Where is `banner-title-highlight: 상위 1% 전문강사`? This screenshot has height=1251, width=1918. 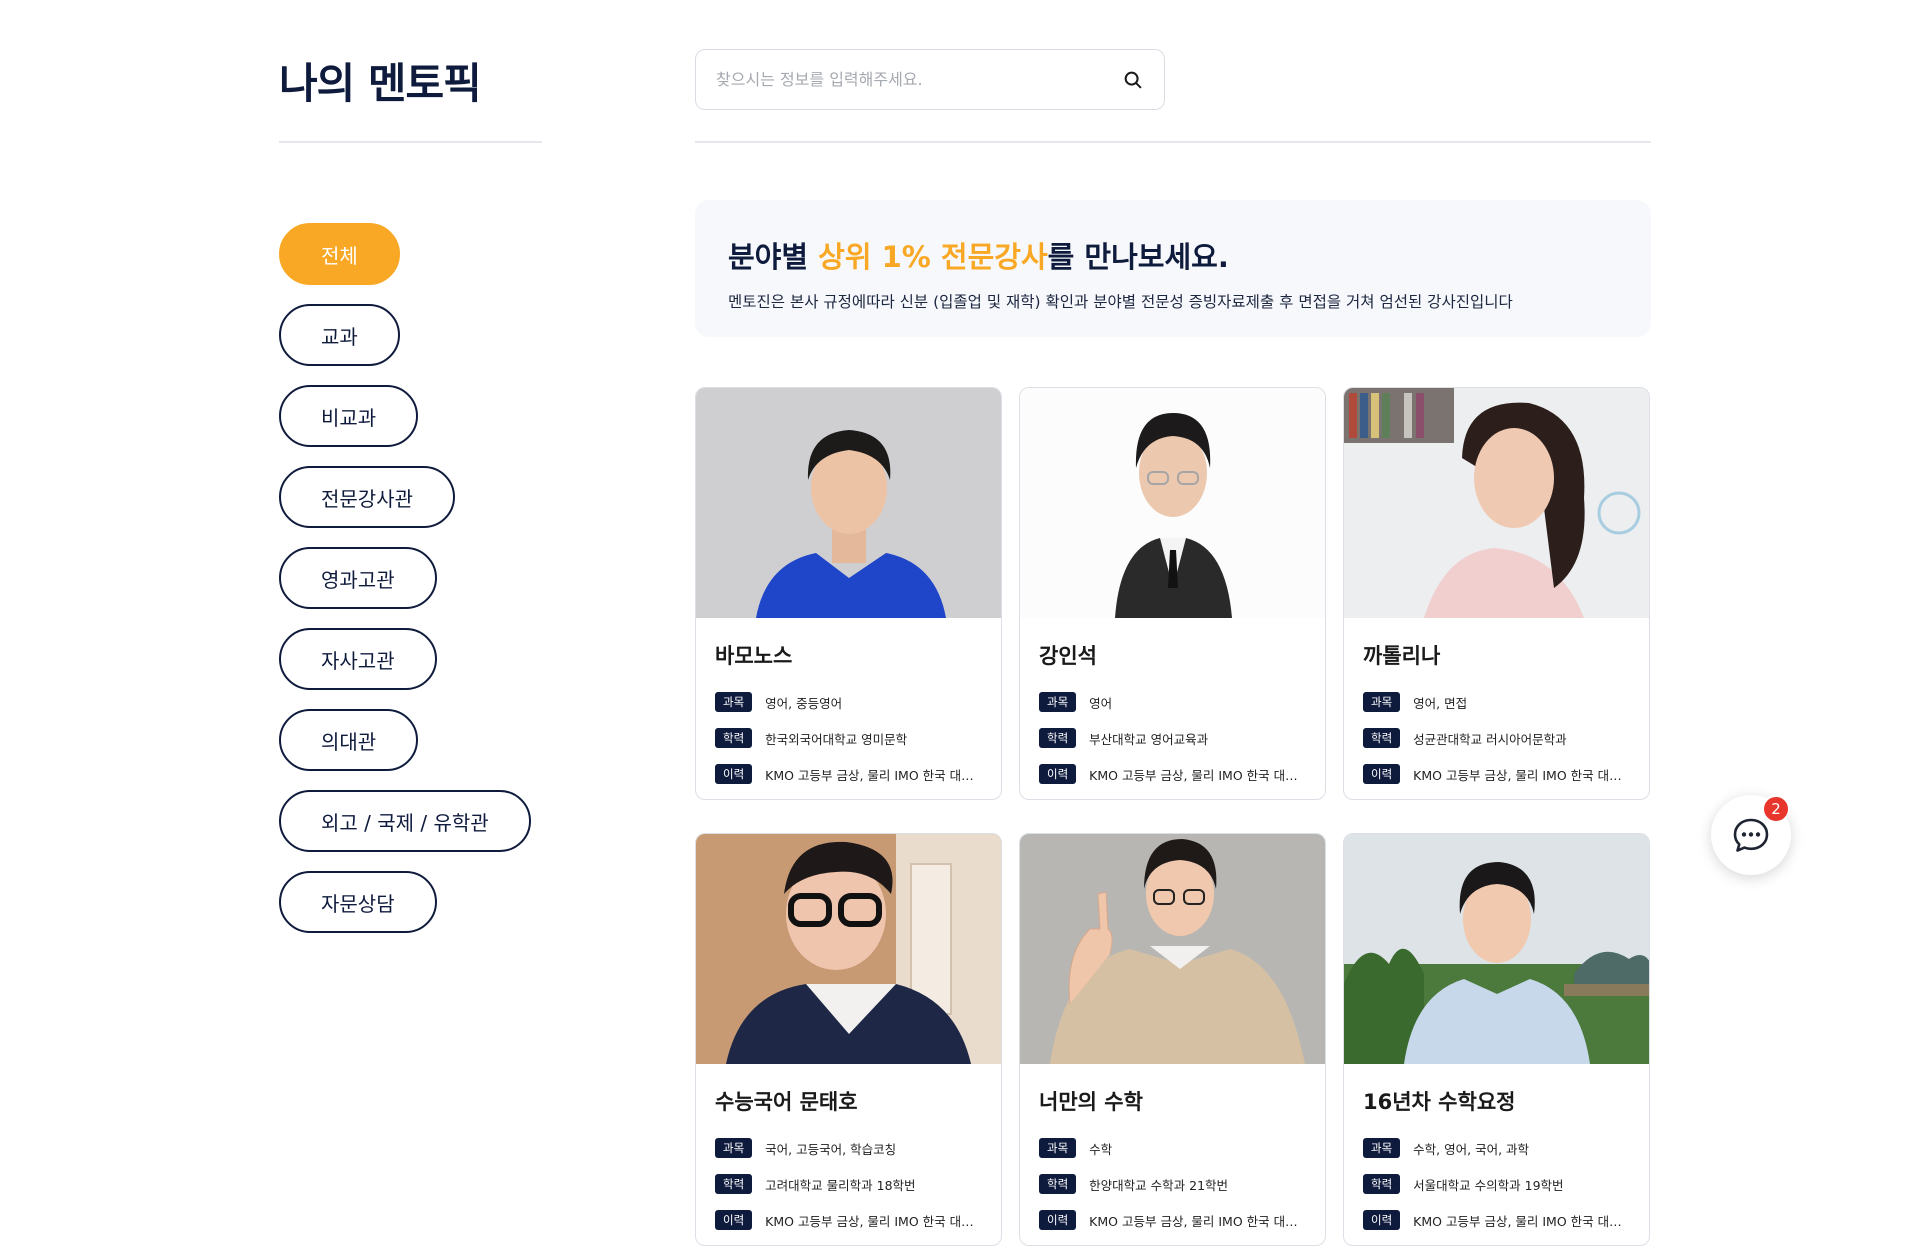
banner-title-highlight: 상위 1% 전문강사 is located at coordinates (933, 257).